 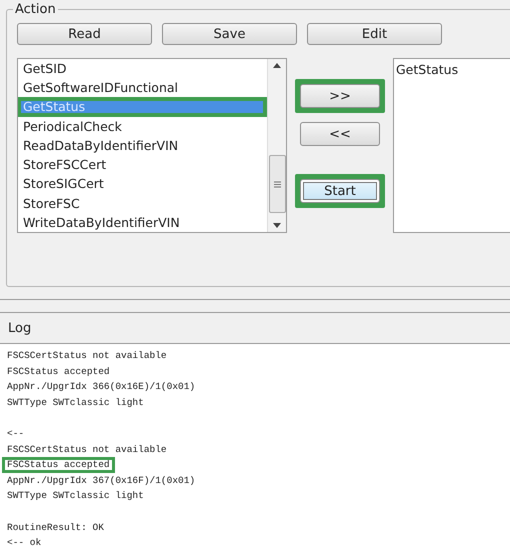 What do you see at coordinates (142, 184) in the screenshot?
I see `list-item: StoreSIGCert` at bounding box center [142, 184].